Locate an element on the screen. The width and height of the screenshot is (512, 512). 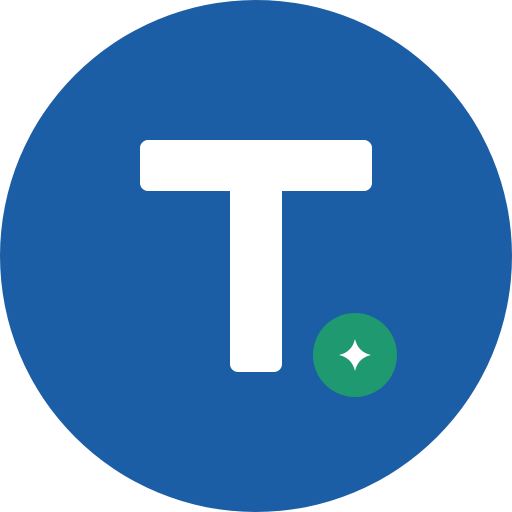
letter-t-stem is located at coordinates (256, 271).